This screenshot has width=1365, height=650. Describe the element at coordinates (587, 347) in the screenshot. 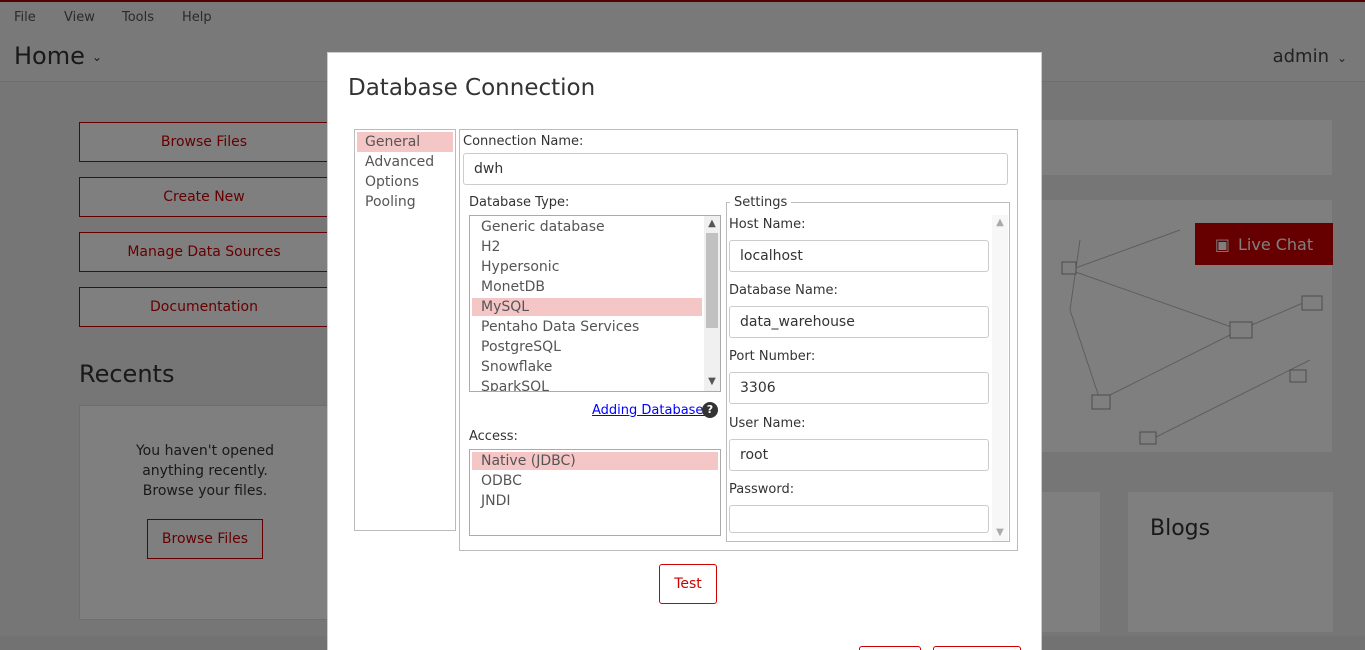

I see `list-item: PostgreSQL` at that location.